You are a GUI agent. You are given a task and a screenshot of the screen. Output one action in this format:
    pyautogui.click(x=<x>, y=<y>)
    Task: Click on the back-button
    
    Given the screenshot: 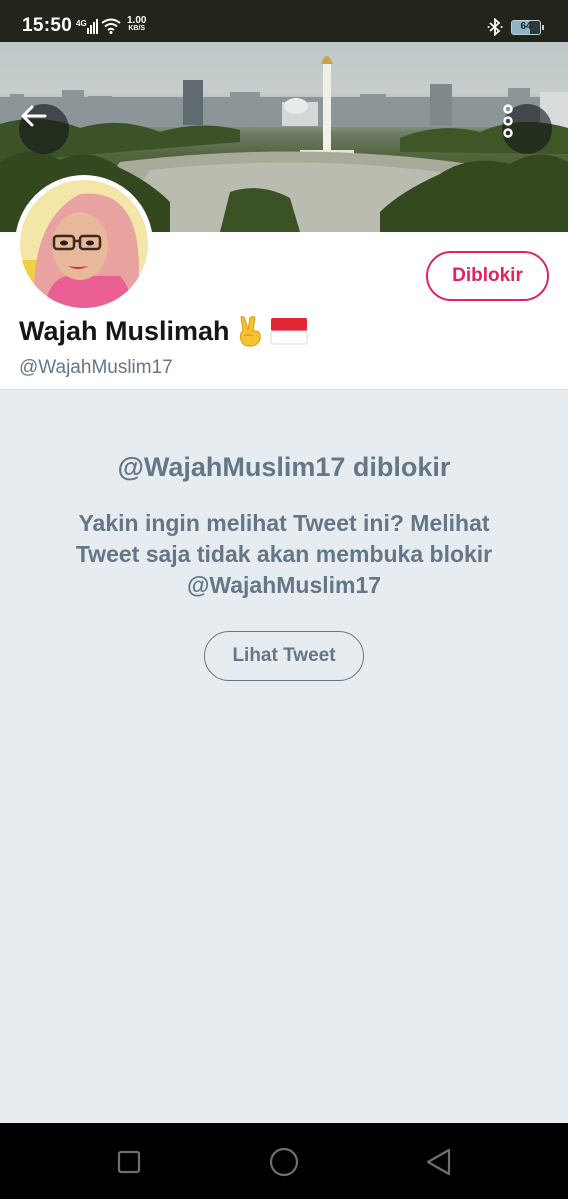 What is the action you would take?
    pyautogui.click(x=44, y=129)
    